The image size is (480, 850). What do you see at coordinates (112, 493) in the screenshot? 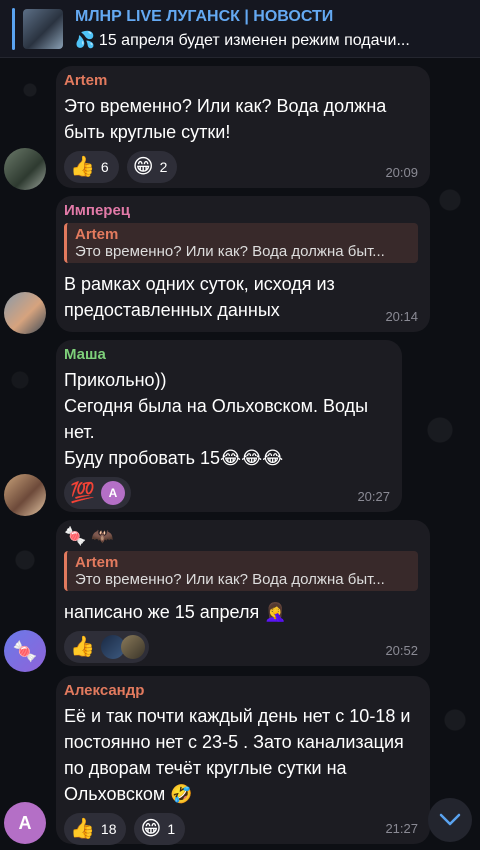
I see `reactor-avatar: A` at bounding box center [112, 493].